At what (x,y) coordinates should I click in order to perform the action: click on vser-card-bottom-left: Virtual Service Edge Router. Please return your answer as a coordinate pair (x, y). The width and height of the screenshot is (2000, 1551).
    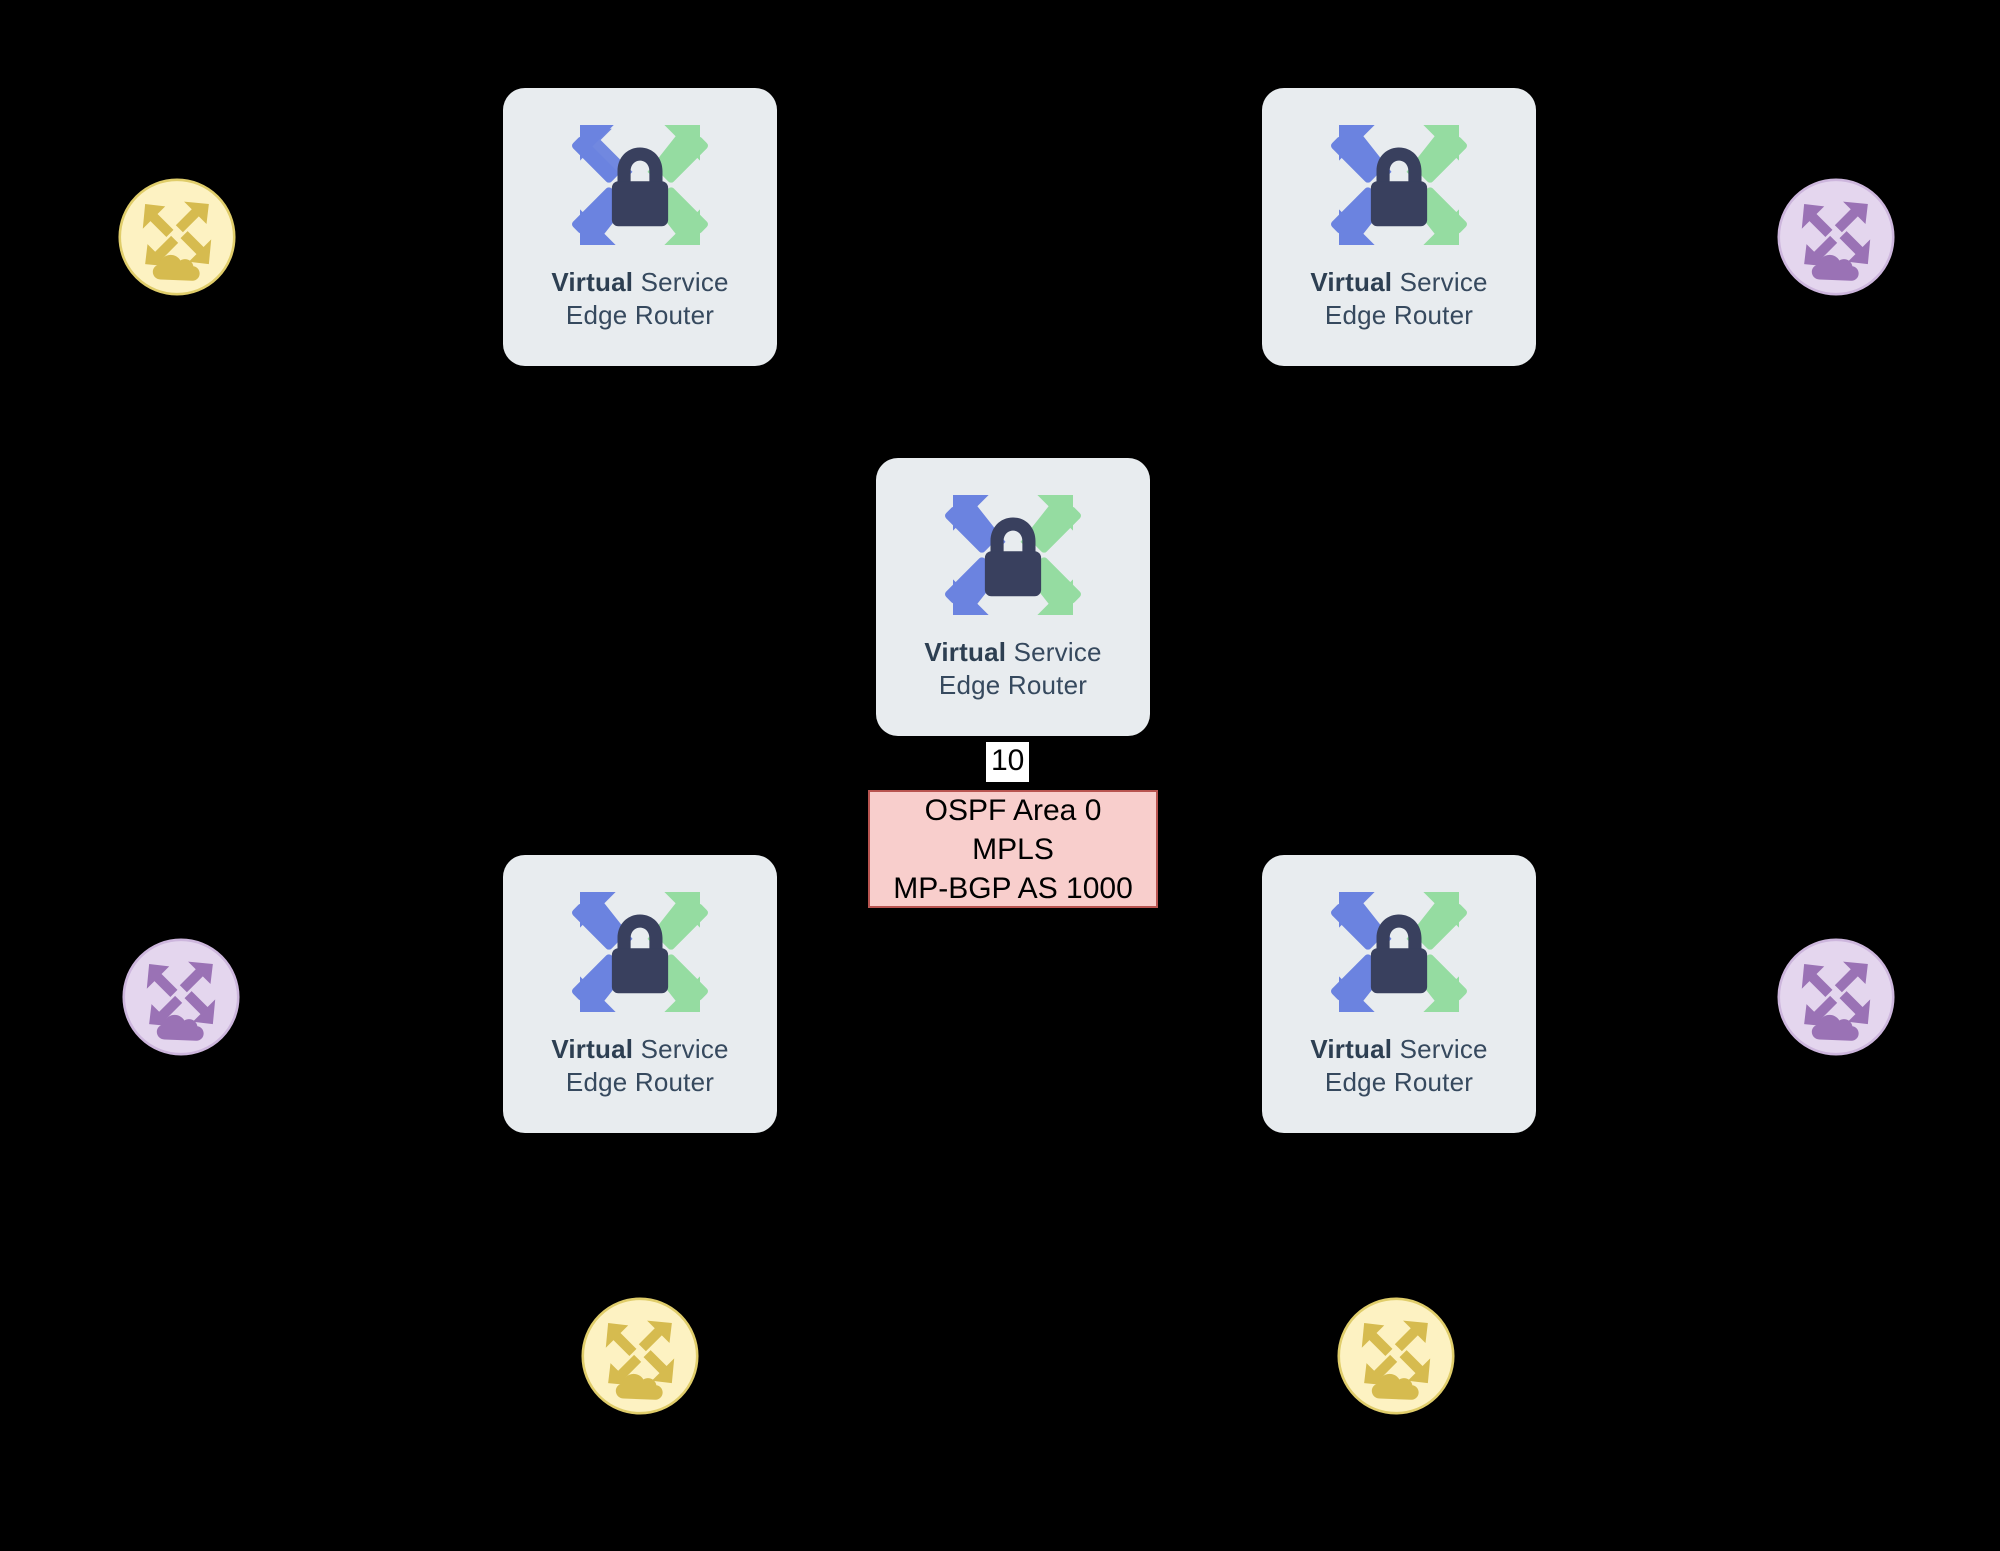
    Looking at the image, I should click on (640, 994).